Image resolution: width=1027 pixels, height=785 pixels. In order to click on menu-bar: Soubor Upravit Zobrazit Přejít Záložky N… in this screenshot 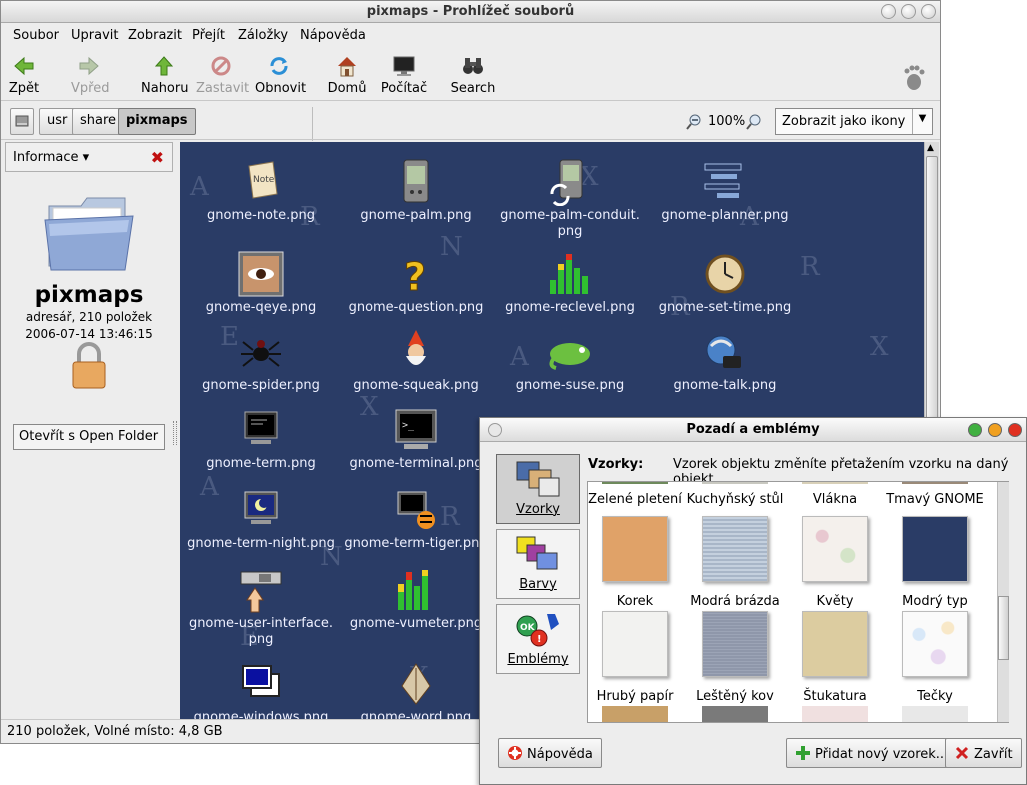, I will do `click(470, 36)`.